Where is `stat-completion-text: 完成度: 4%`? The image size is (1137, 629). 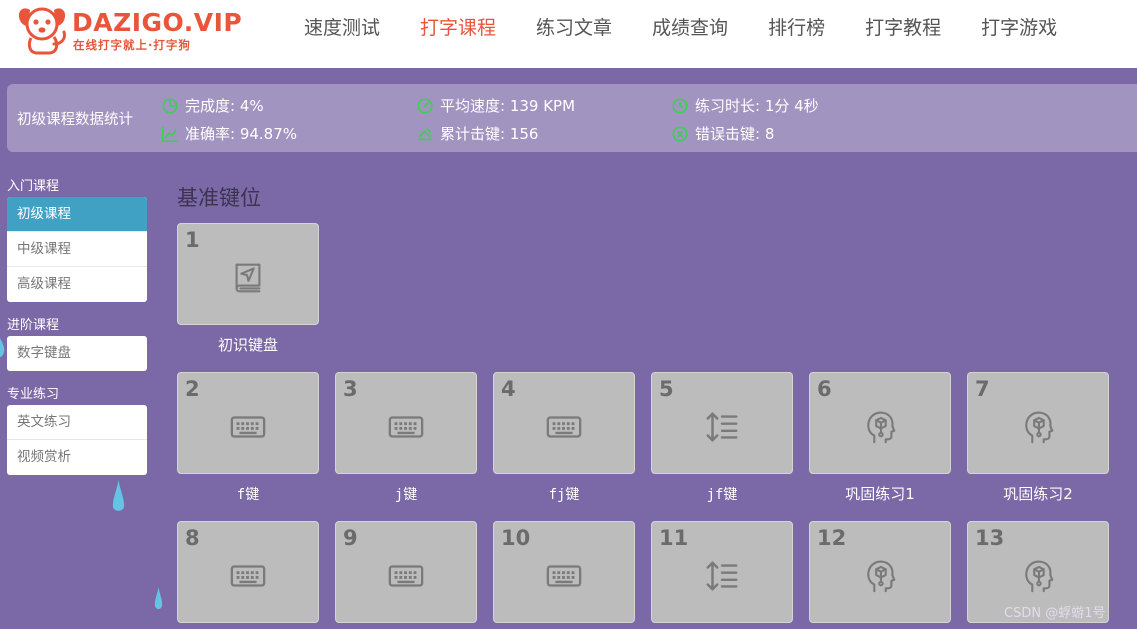 stat-completion-text: 完成度: 4% is located at coordinates (224, 106).